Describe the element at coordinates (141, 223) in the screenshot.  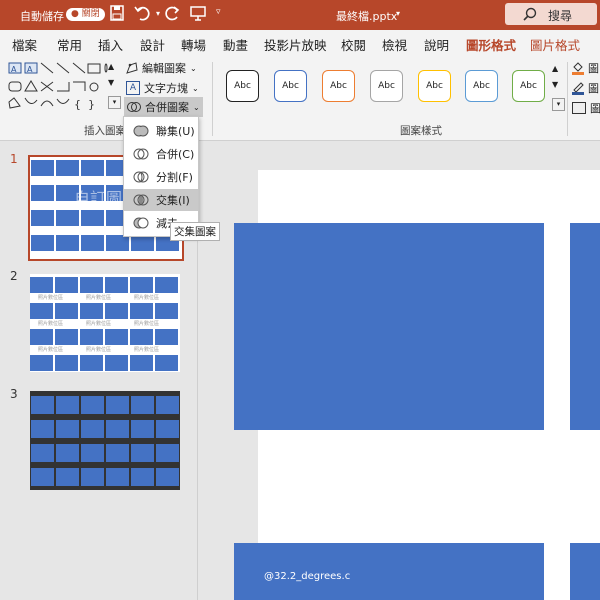
I see `subtract-icon` at that location.